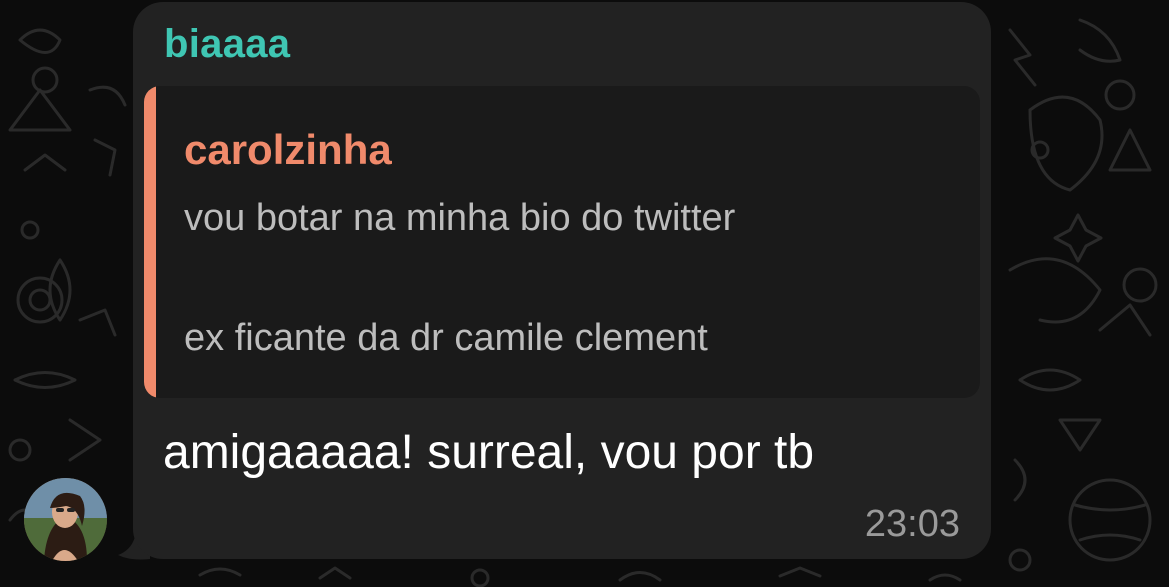 This screenshot has height=587, width=1169. What do you see at coordinates (489, 452) in the screenshot?
I see `message-text: amigaaaaa! surreal, vou por tb` at bounding box center [489, 452].